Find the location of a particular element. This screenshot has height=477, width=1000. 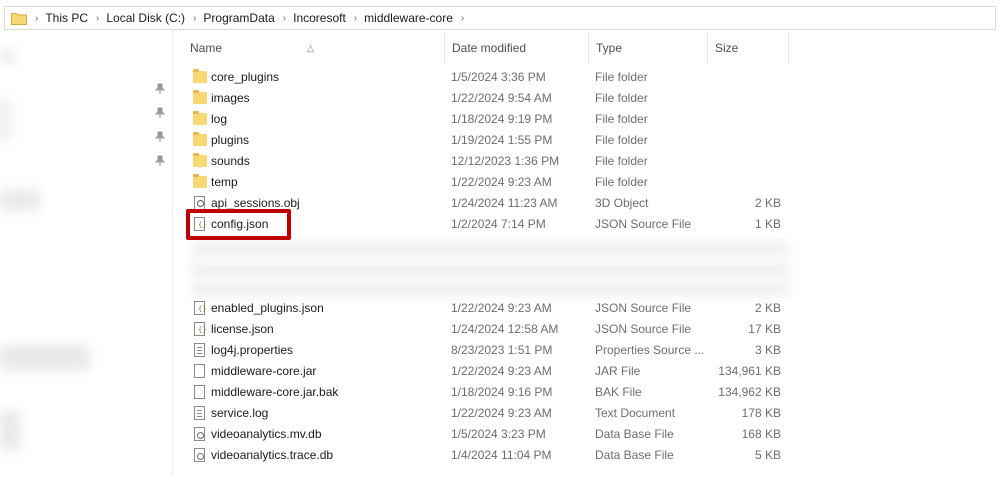

breadcrumb-incoresoft: › Incoresoft is located at coordinates (310, 18).